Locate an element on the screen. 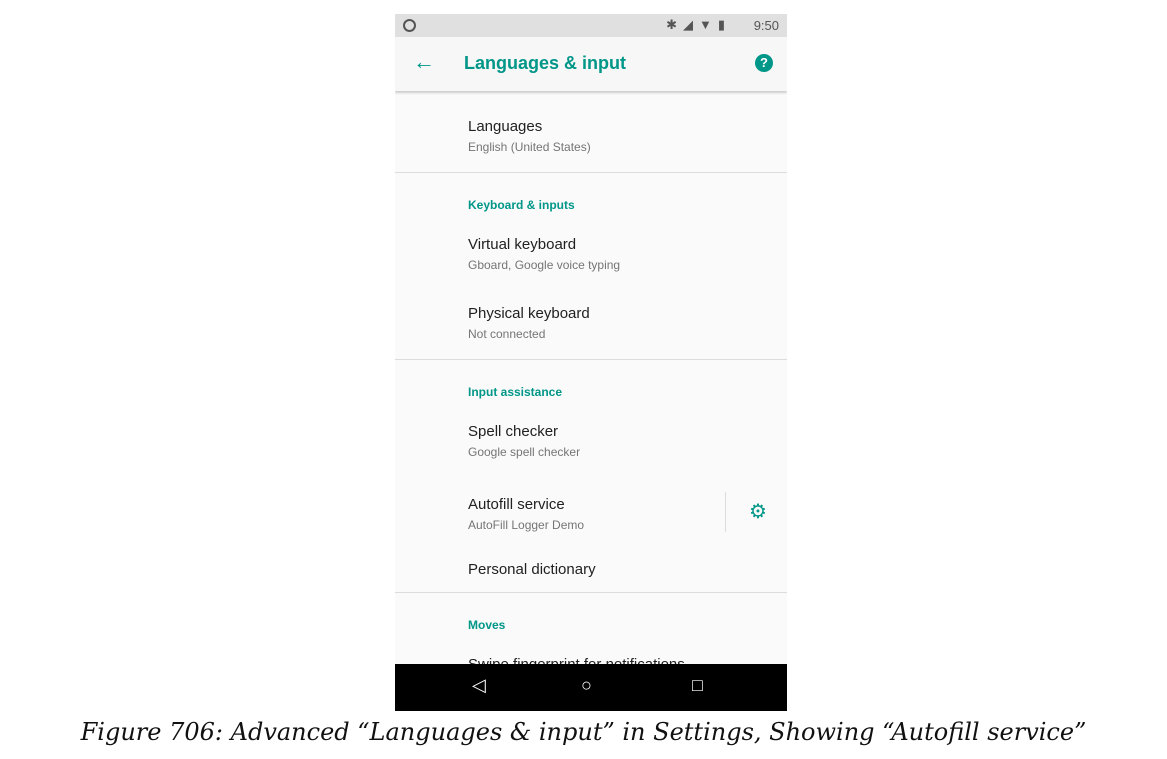 The image size is (1167, 759). personal-dictionary-title: Personal dictionary is located at coordinates (532, 569).